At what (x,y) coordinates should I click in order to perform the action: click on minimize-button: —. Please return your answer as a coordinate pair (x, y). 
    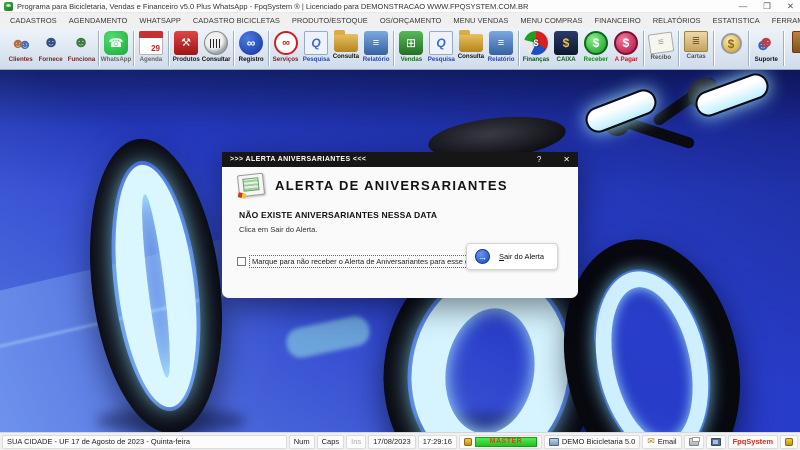
    Looking at the image, I should click on (743, 6).